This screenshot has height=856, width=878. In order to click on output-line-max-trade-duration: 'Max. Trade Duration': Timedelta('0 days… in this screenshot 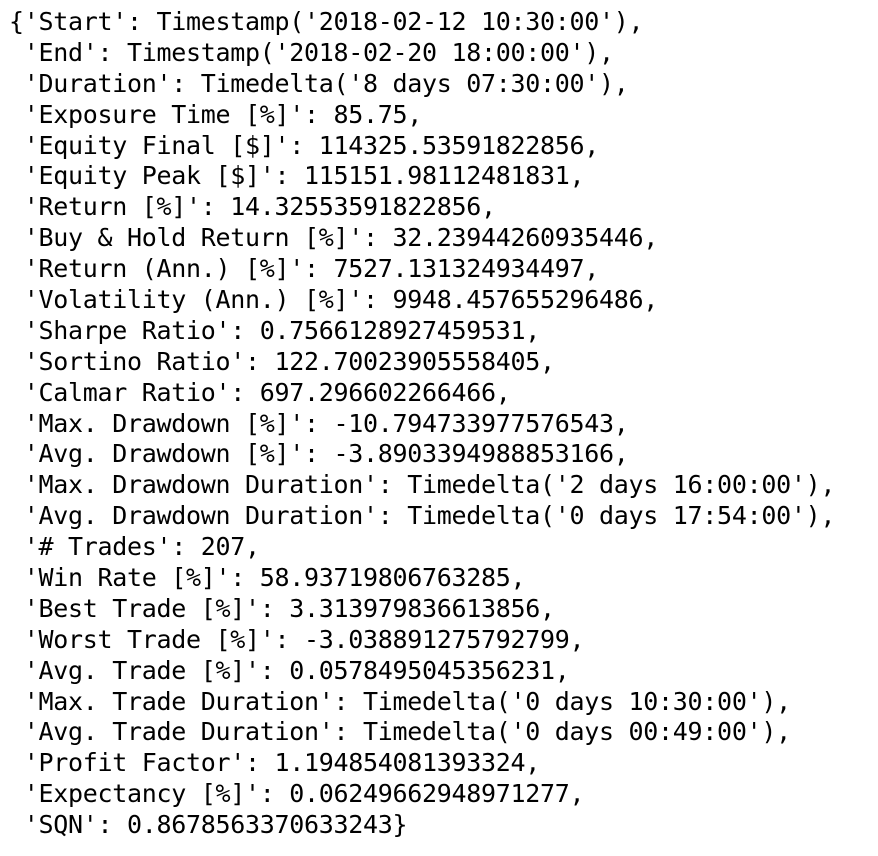, I will do `click(400, 701)`.